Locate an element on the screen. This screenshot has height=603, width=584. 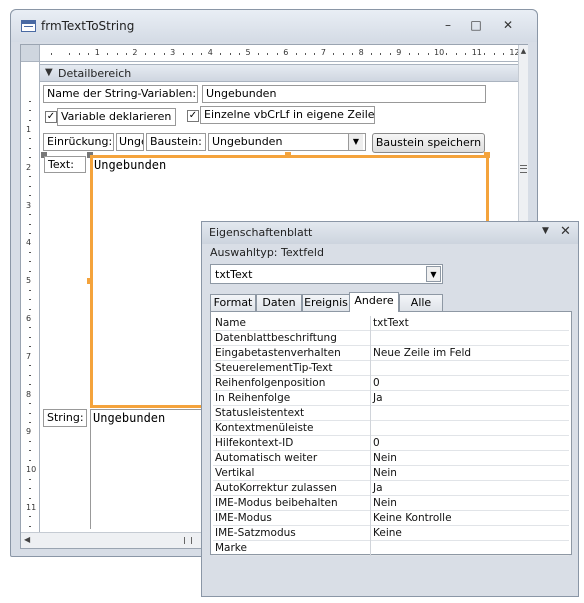
property-value: txtText is located at coordinates (391, 323).